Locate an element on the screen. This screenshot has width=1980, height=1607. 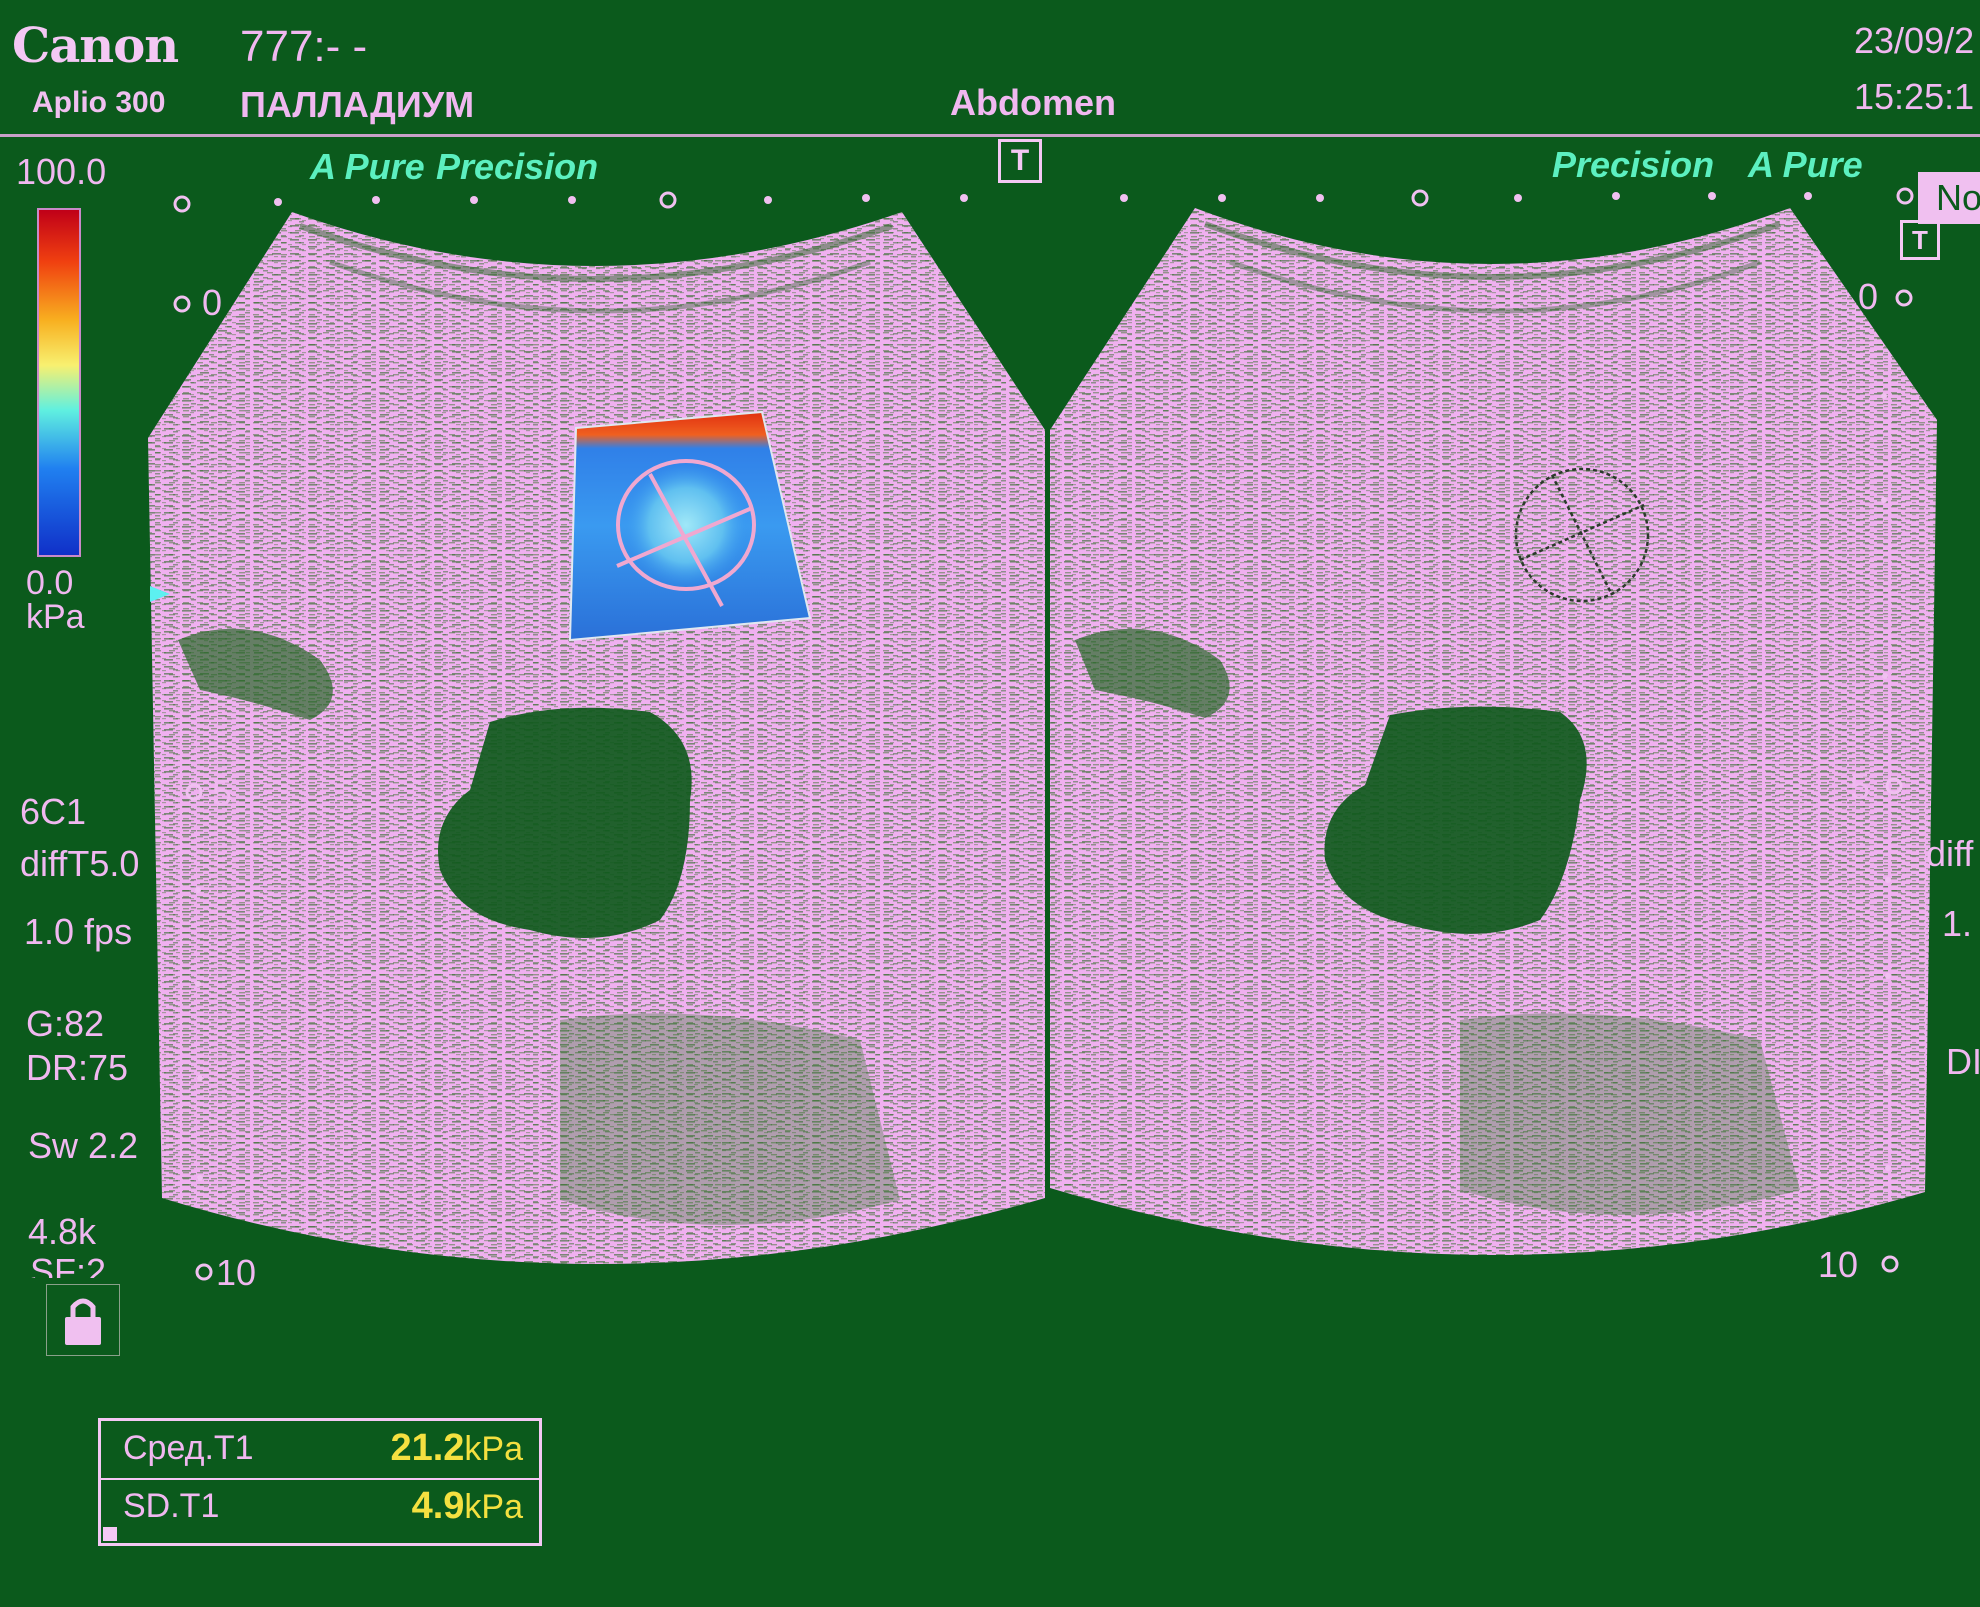
top-scale-dots is located at coordinates (1043, 200).